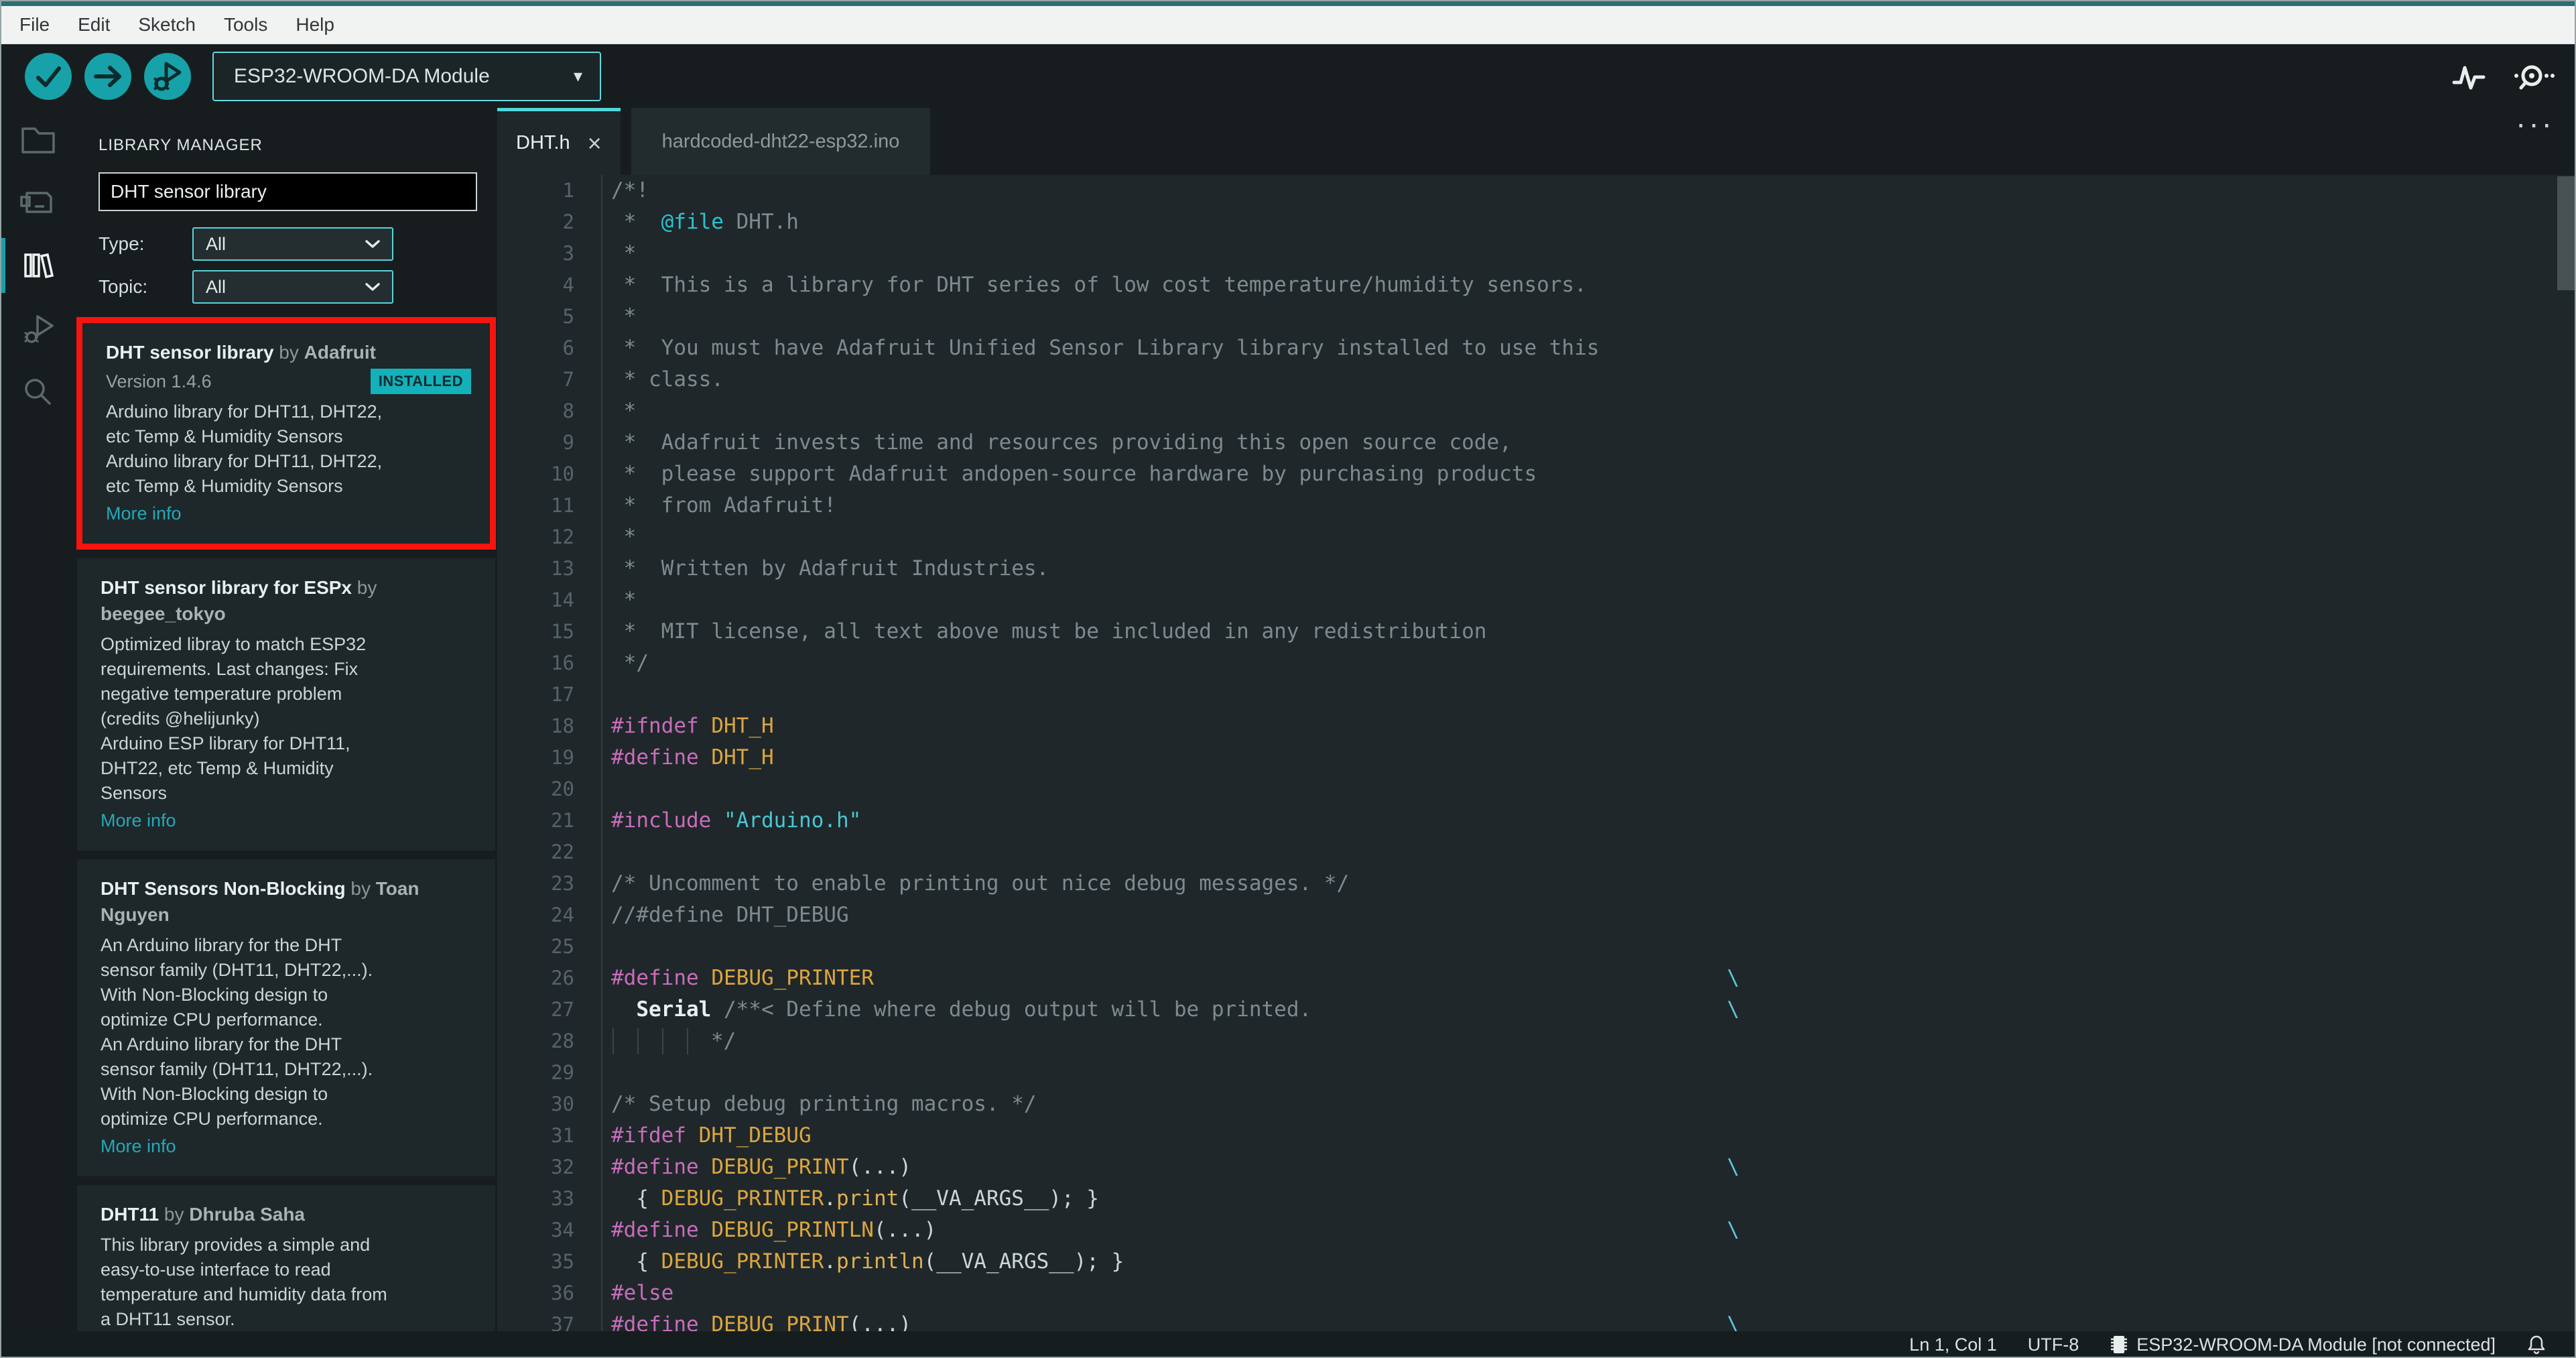 The width and height of the screenshot is (2576, 1358). I want to click on line-number: 1, so click(568, 190).